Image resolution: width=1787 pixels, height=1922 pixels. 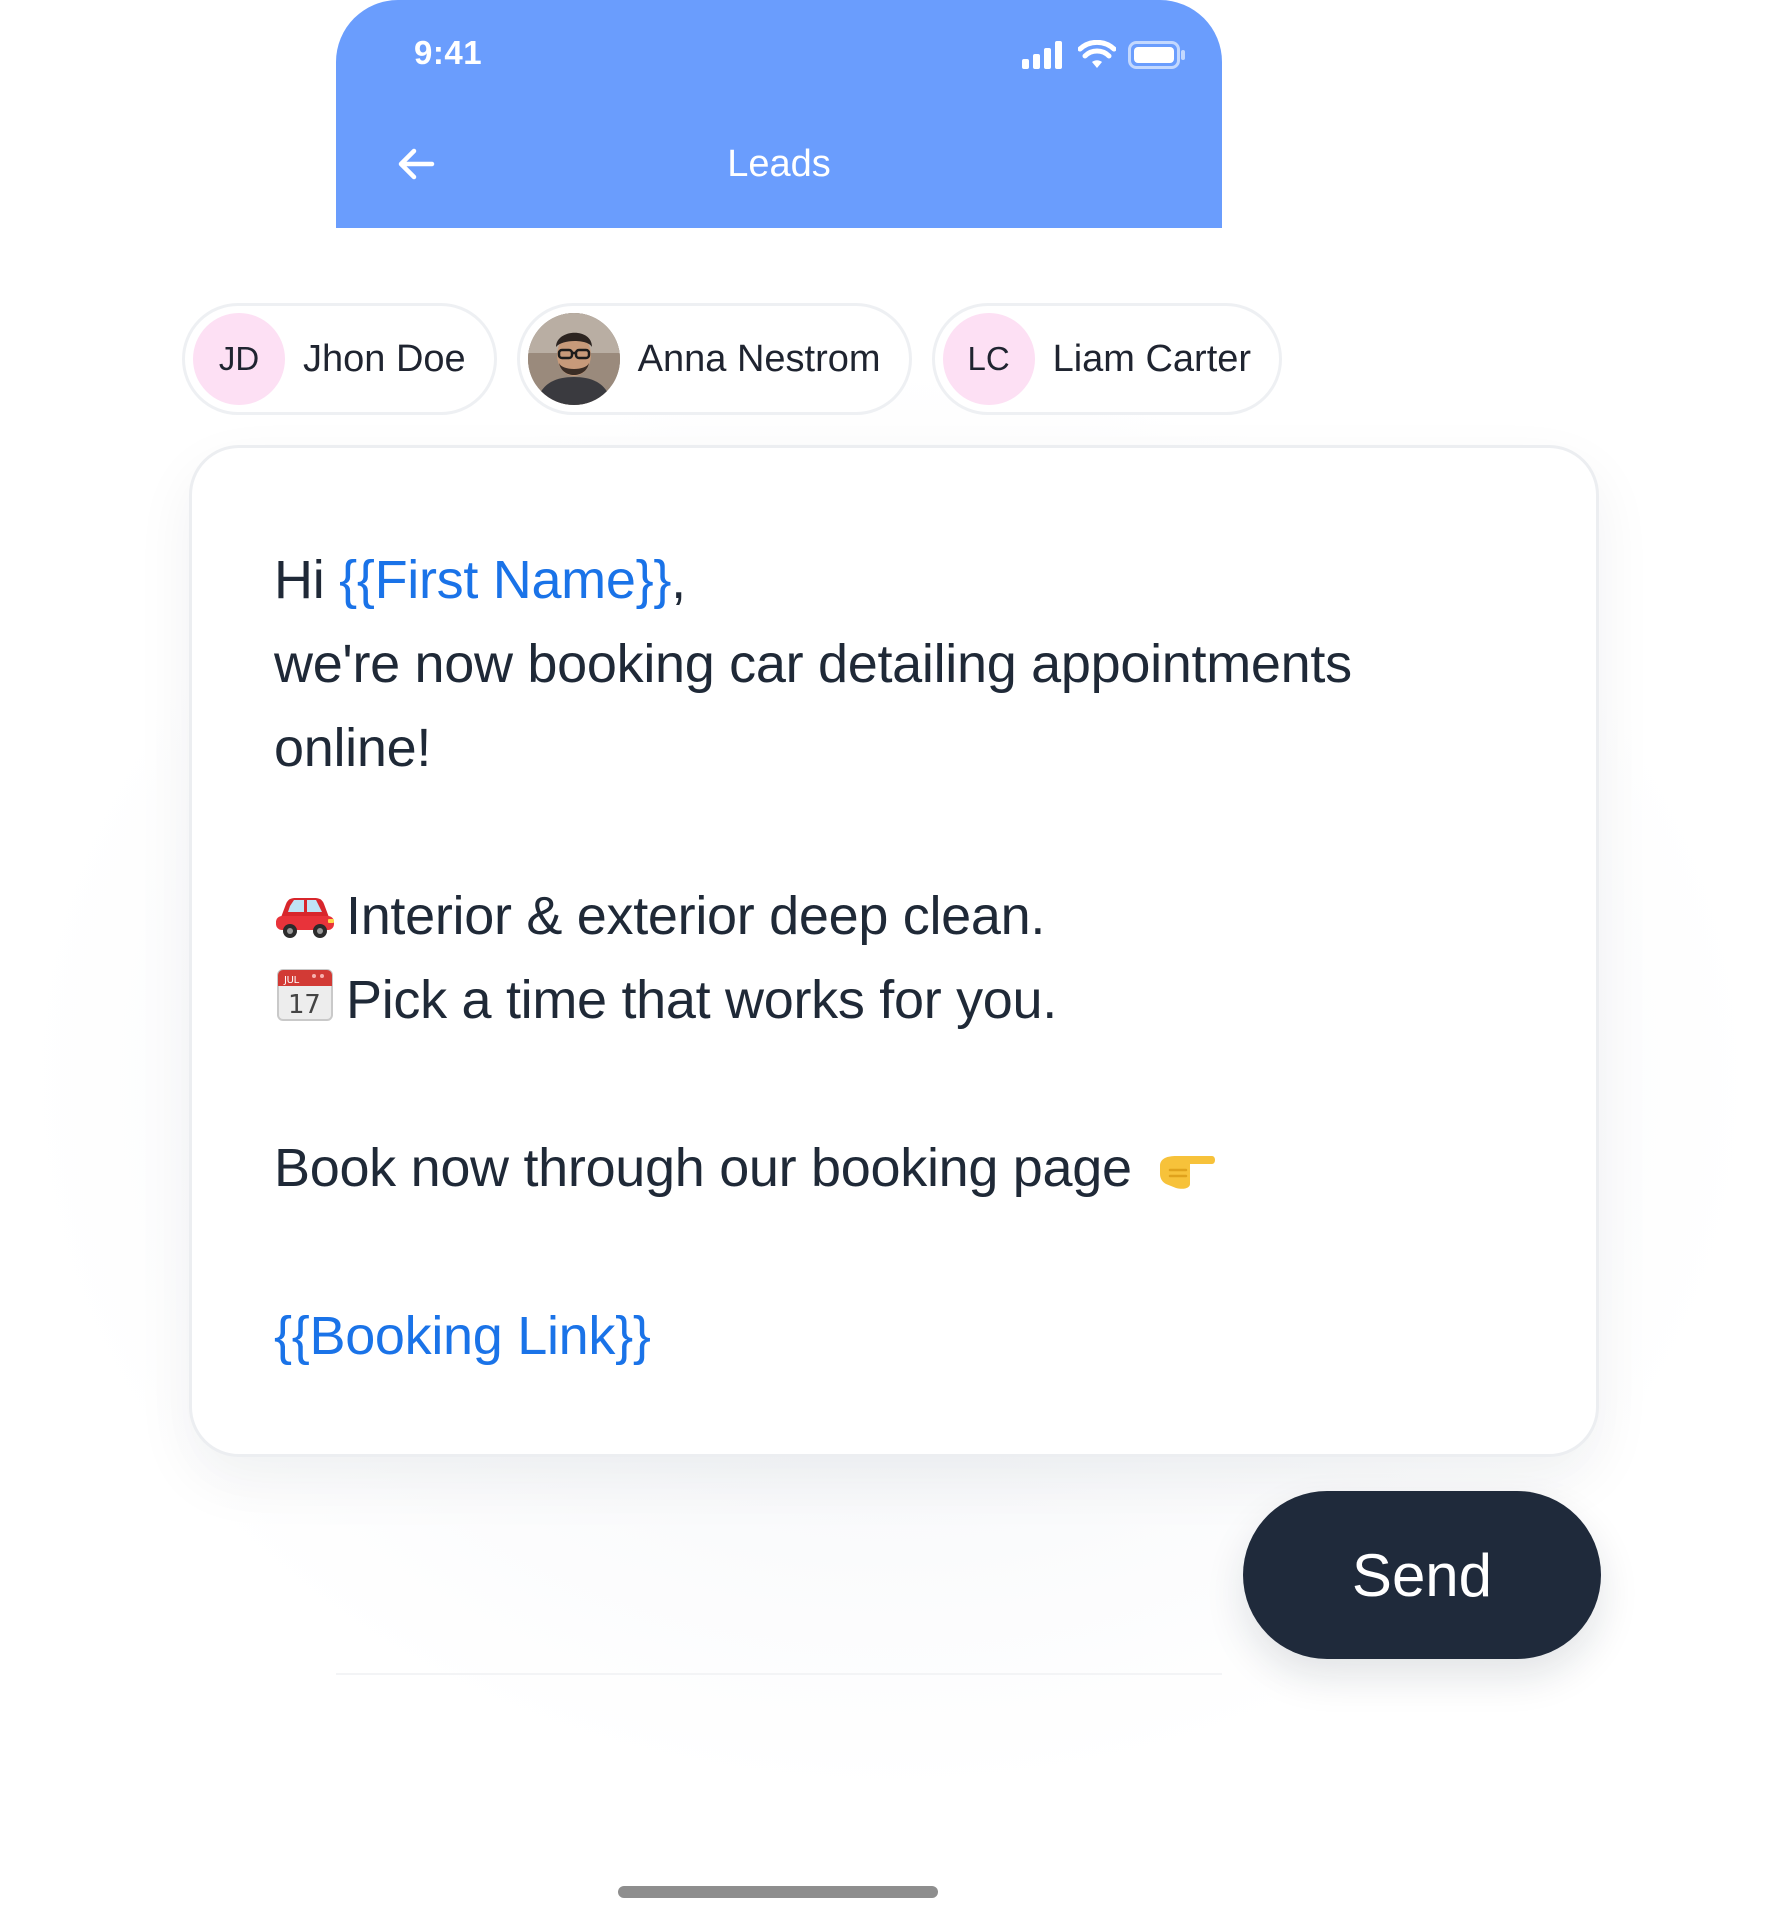 I want to click on bullet-line: Interior & exterior deep clean., so click(x=904, y=916).